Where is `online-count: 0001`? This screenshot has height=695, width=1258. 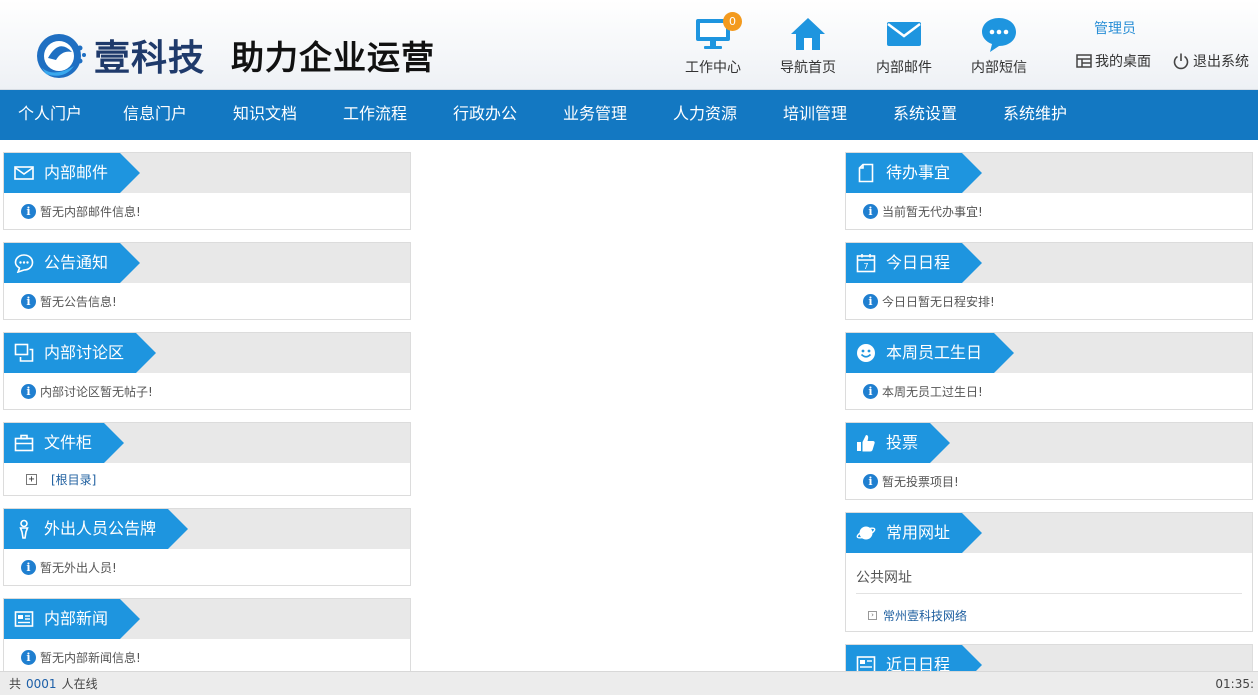 online-count: 0001 is located at coordinates (41, 684).